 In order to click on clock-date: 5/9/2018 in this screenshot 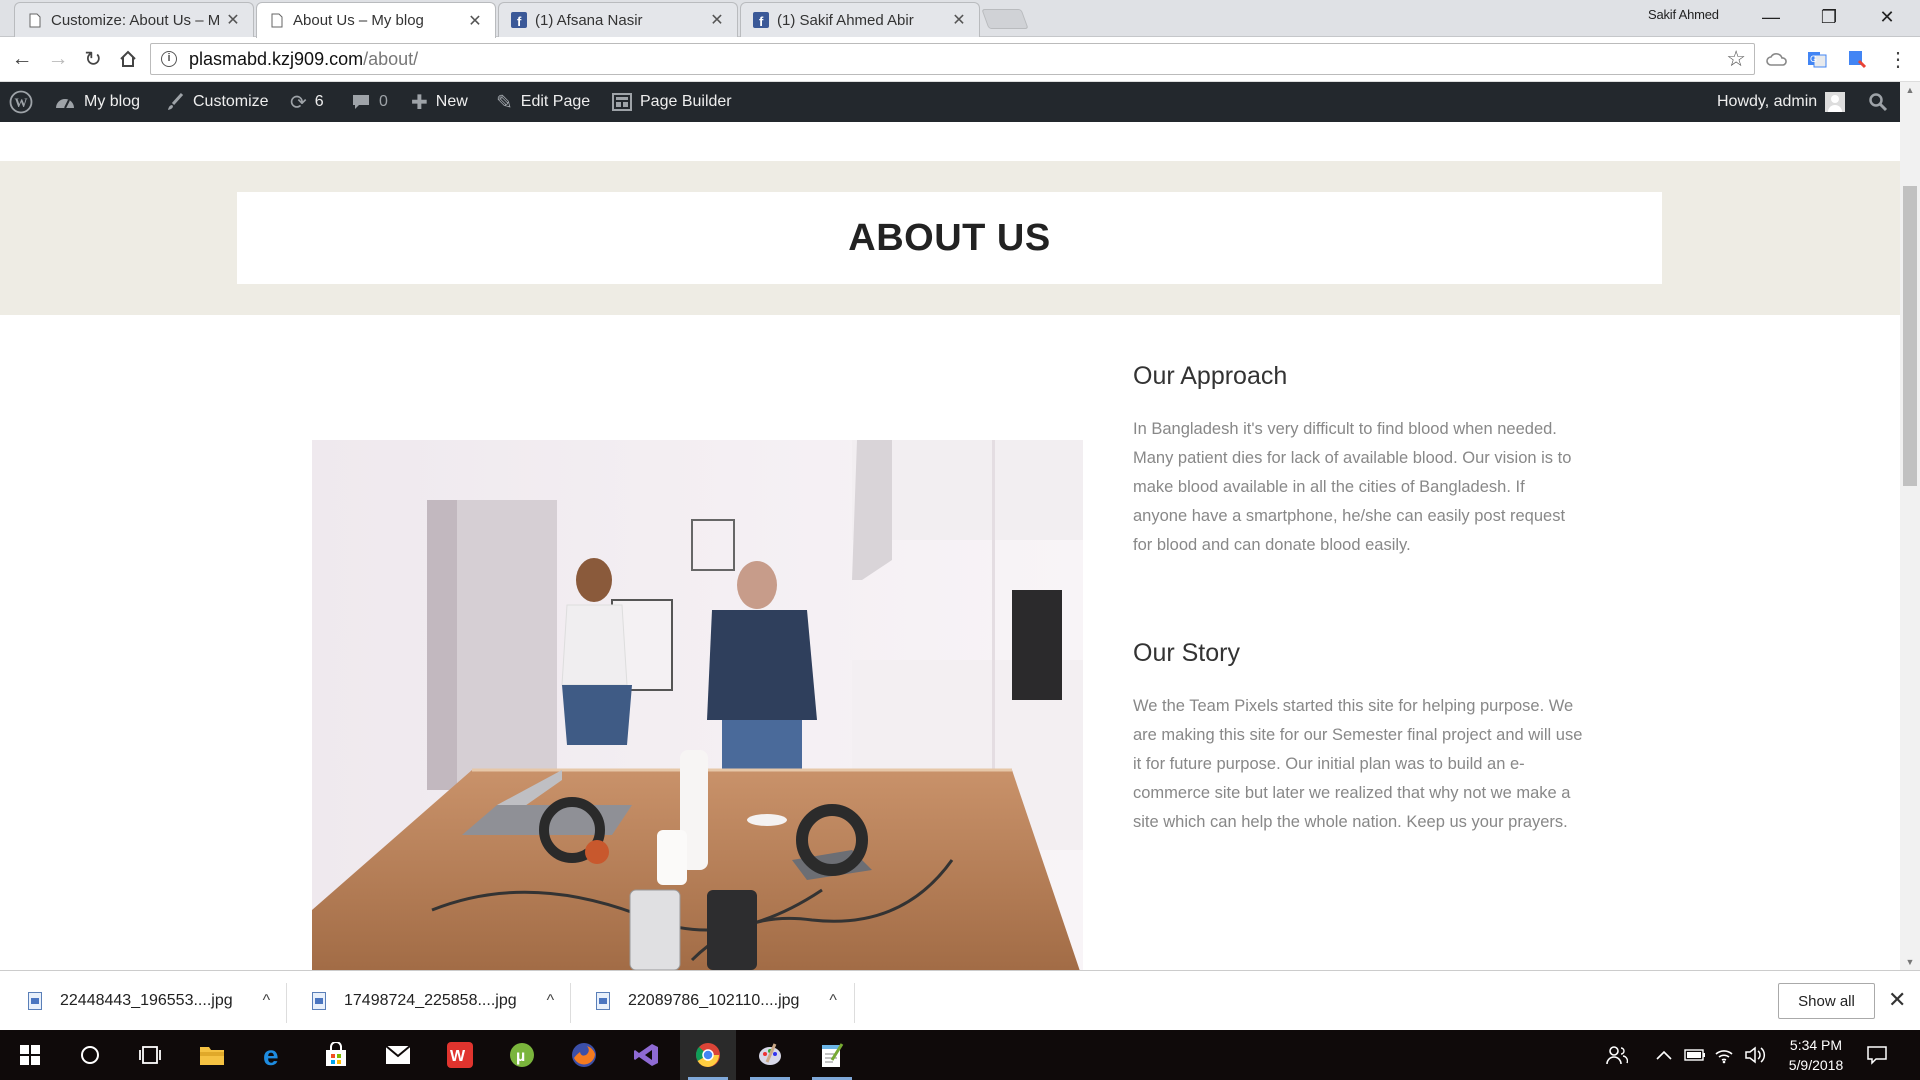, I will do `click(1816, 1065)`.